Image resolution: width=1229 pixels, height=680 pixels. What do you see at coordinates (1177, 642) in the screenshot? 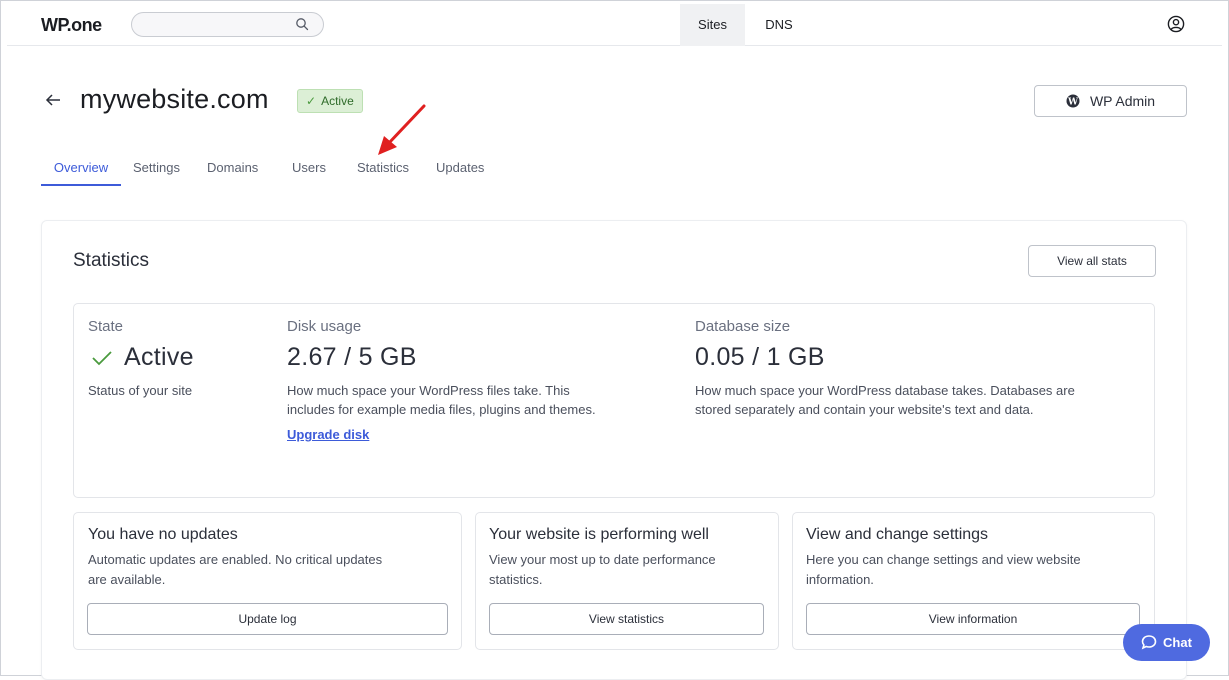
I see `chat-label: Chat` at bounding box center [1177, 642].